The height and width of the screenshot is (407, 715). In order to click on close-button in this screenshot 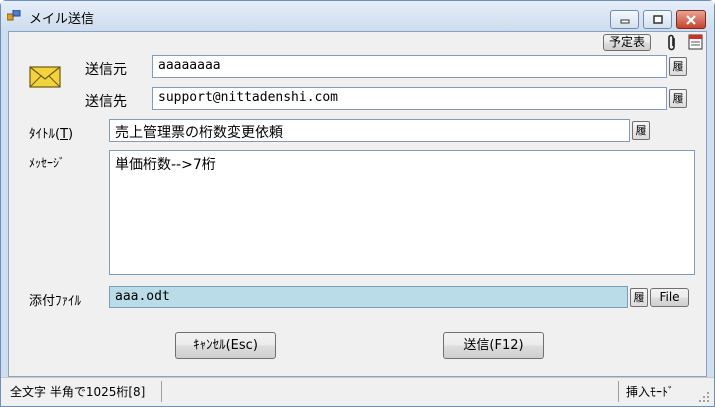, I will do `click(691, 19)`.